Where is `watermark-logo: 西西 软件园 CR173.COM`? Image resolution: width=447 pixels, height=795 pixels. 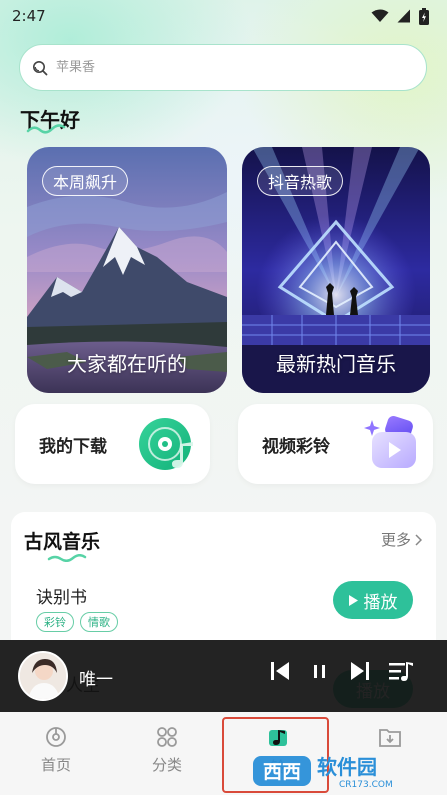
watermark-logo: 西西 软件园 CR173.COM is located at coordinates (323, 772).